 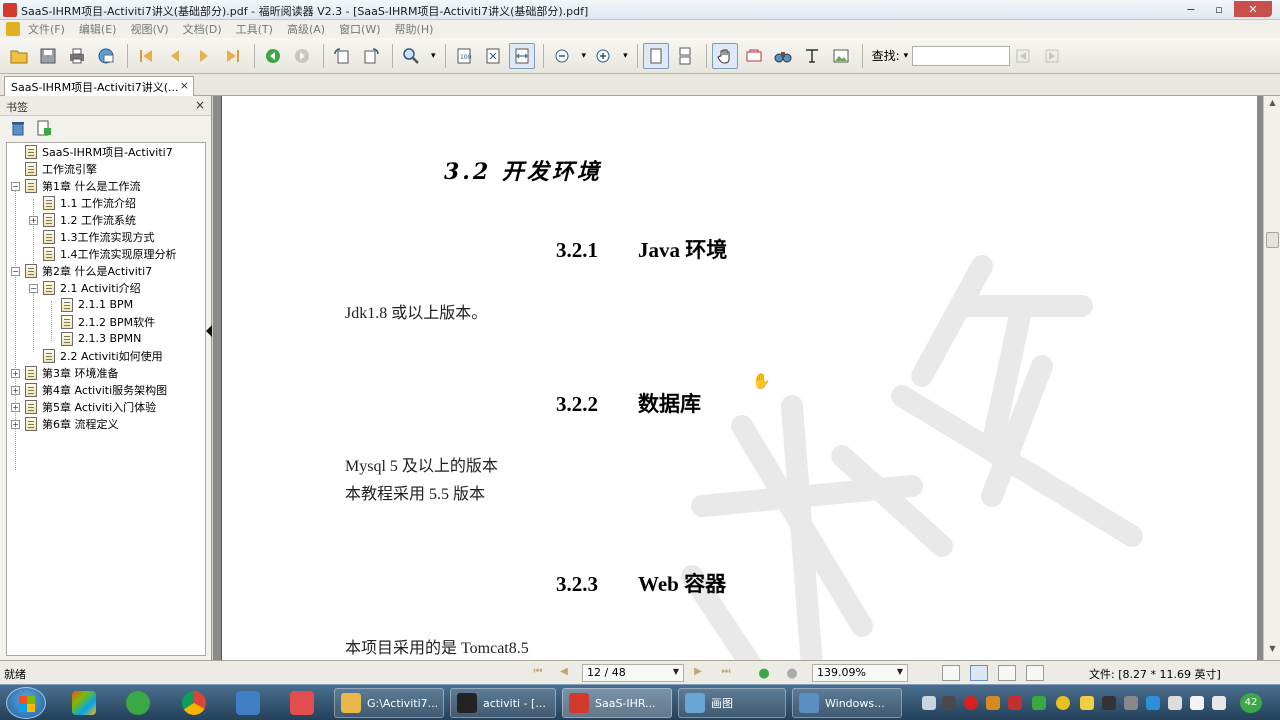 I want to click on fit-width-button, so click(x=521, y=55).